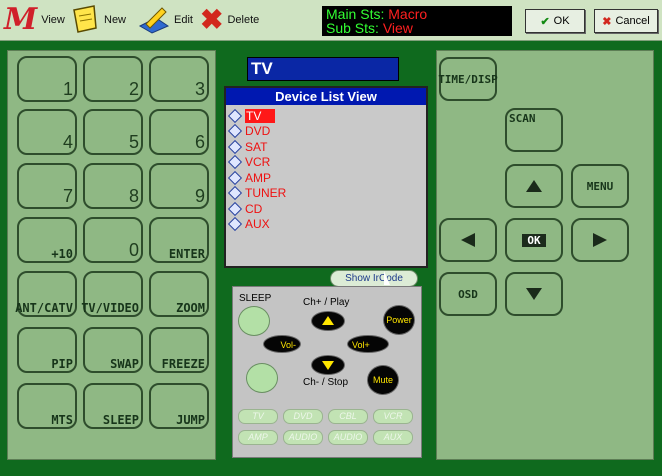  I want to click on keypad-button-tvvideo: TV/VIDEO, so click(113, 294).